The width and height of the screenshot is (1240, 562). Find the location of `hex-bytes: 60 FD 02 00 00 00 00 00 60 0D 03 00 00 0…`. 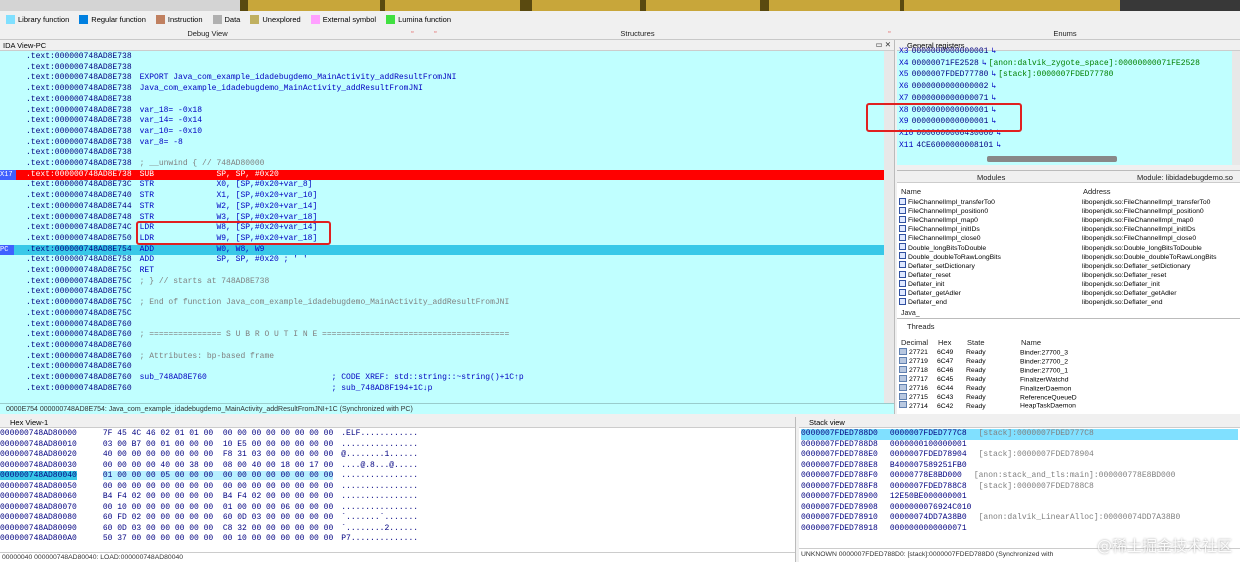

hex-bytes: 60 FD 02 00 00 00 00 00 60 0D 03 00 00 0… is located at coordinates (218, 517).